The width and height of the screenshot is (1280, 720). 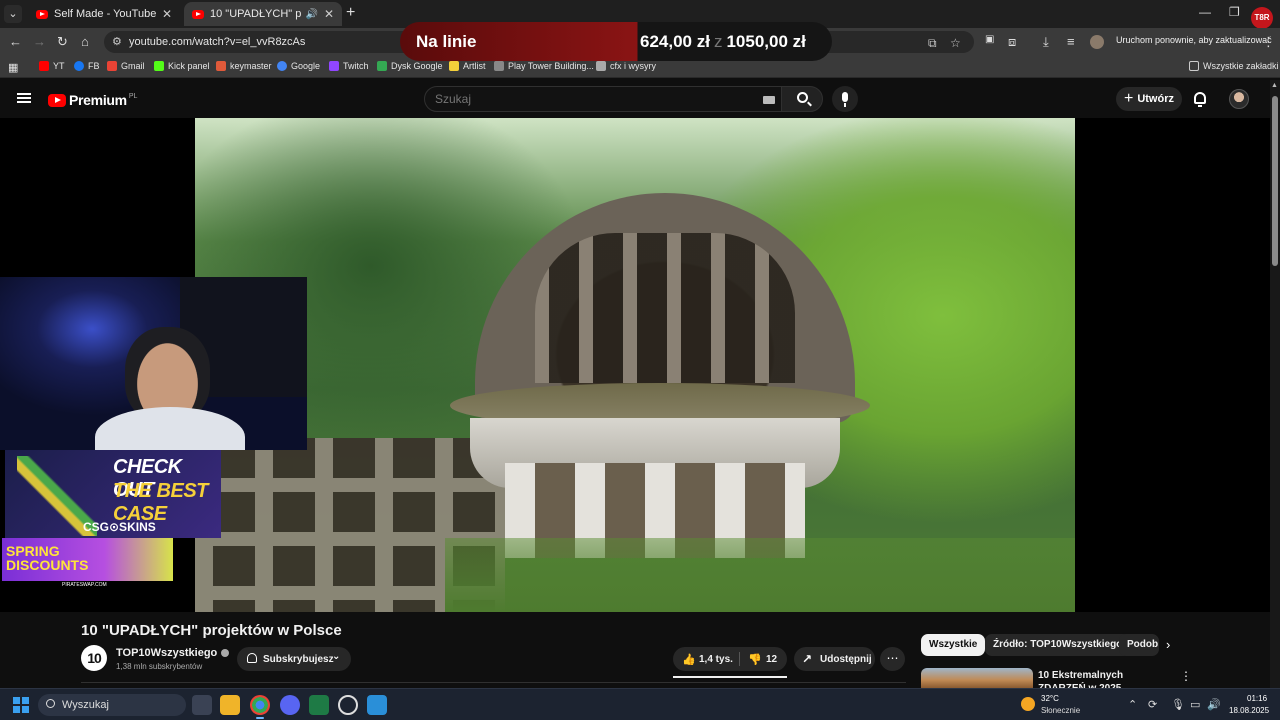 I want to click on channel-avatar: 10, so click(x=94, y=658).